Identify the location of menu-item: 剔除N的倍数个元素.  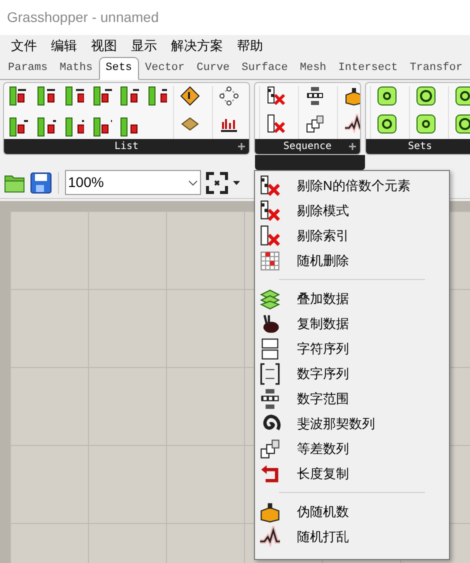
(352, 185).